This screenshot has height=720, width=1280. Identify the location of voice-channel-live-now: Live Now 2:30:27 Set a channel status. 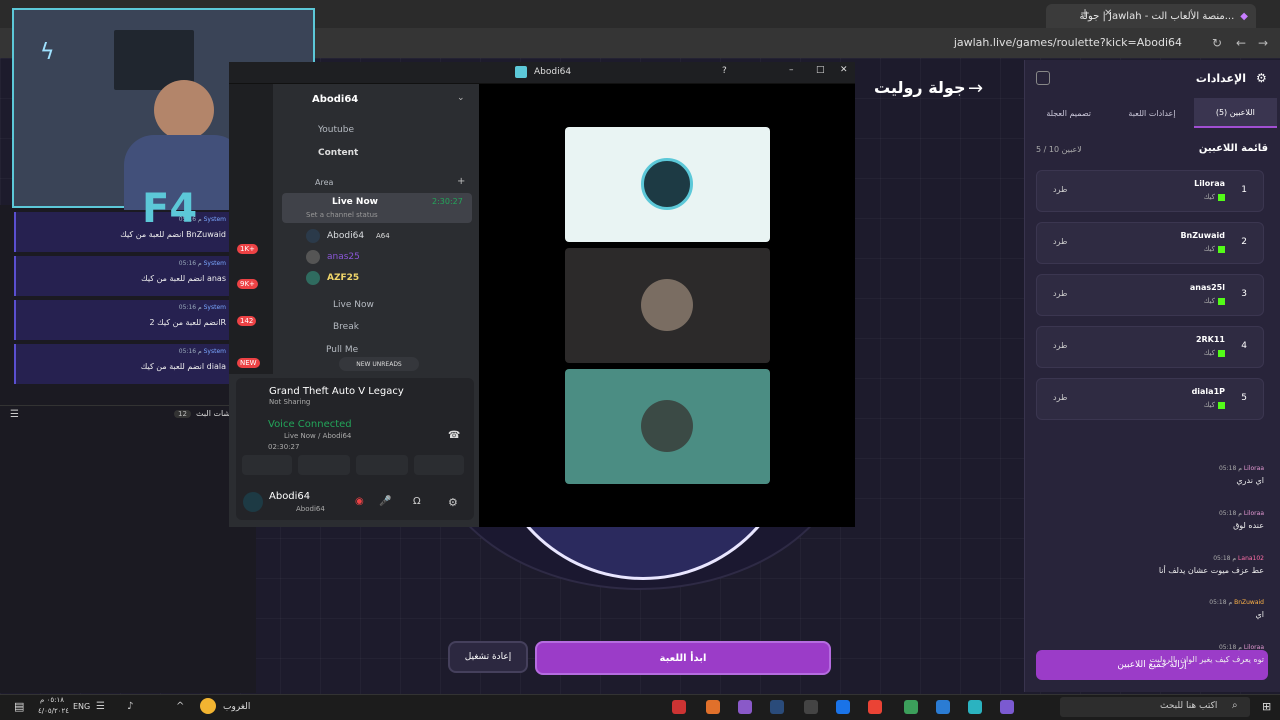
(377, 208).